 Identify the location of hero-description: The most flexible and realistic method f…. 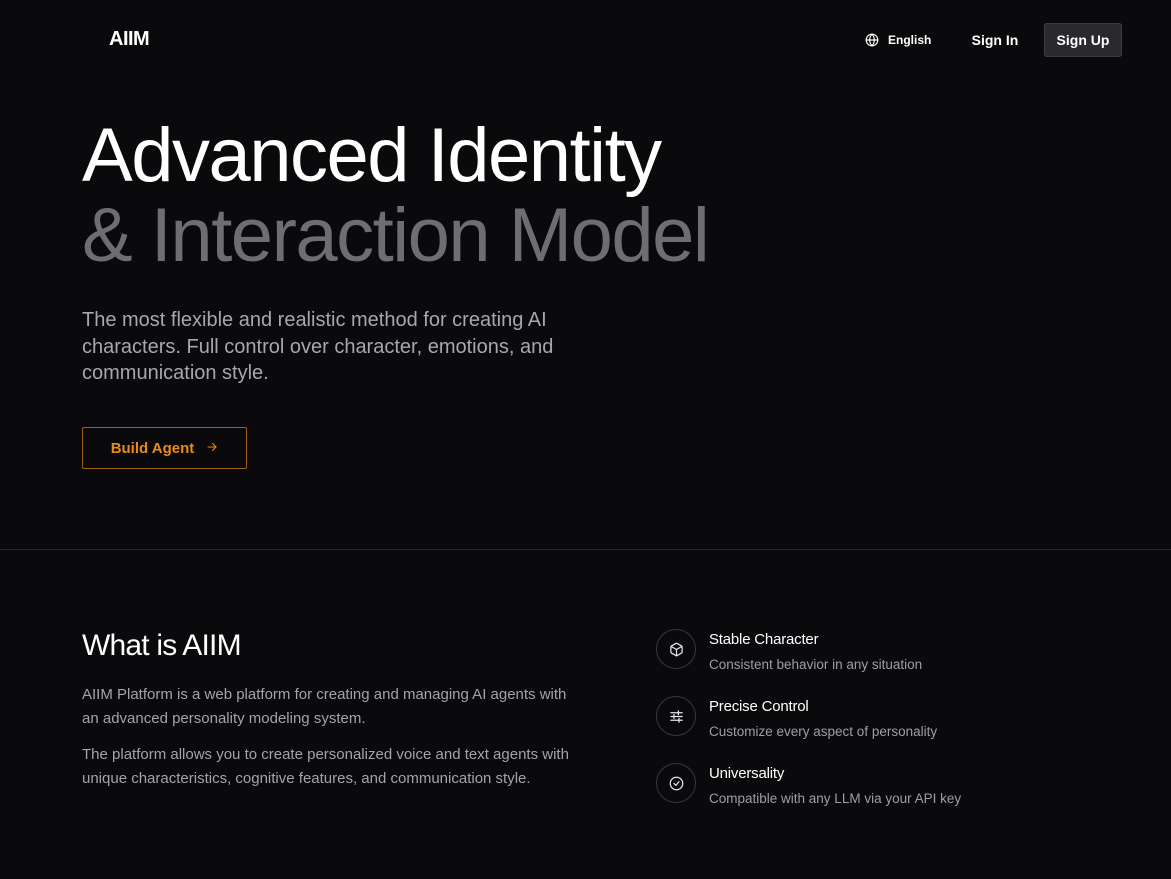
(347, 347).